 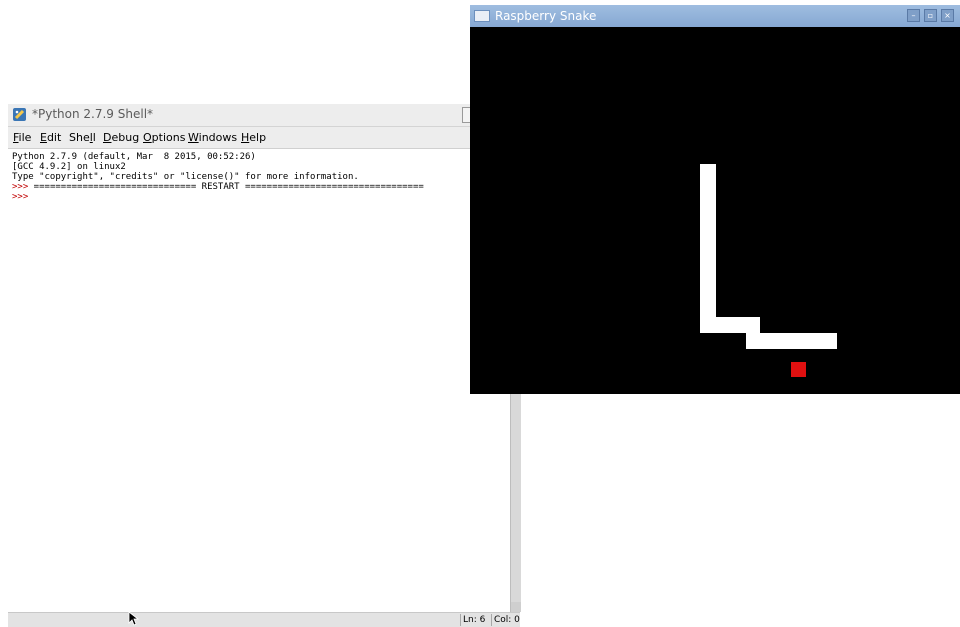 What do you see at coordinates (505, 620) in the screenshot?
I see `status-column: Col: 0` at bounding box center [505, 620].